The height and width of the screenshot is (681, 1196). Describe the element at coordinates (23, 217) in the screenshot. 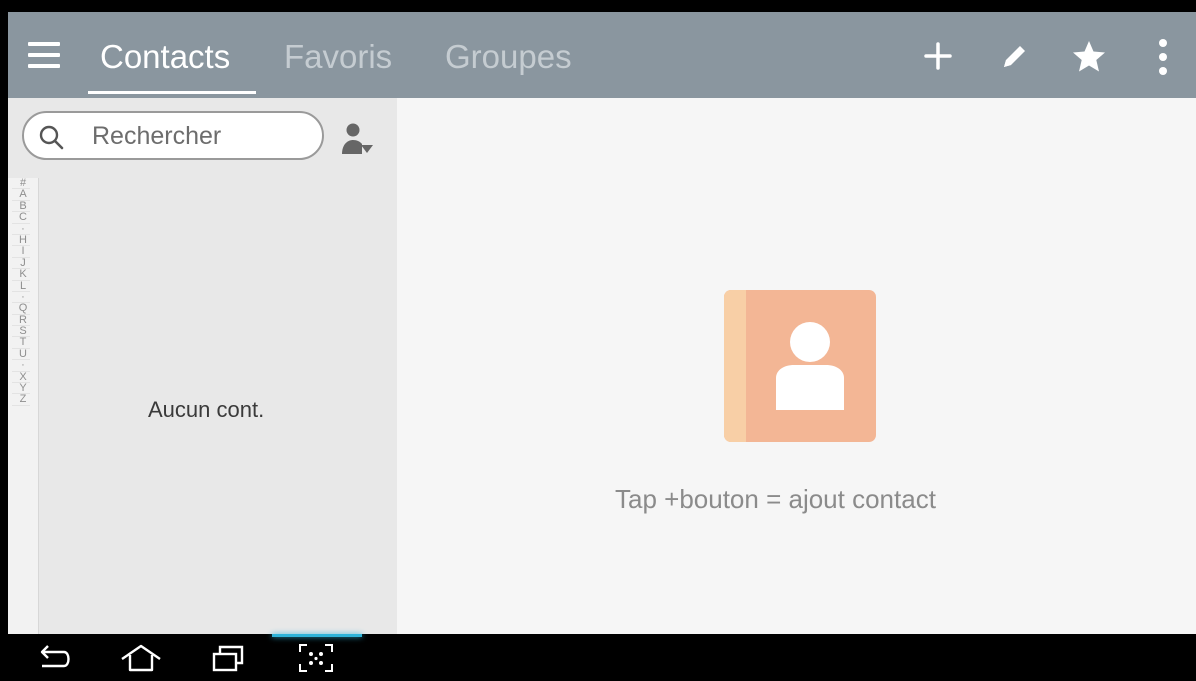

I see `index-letter: C` at that location.